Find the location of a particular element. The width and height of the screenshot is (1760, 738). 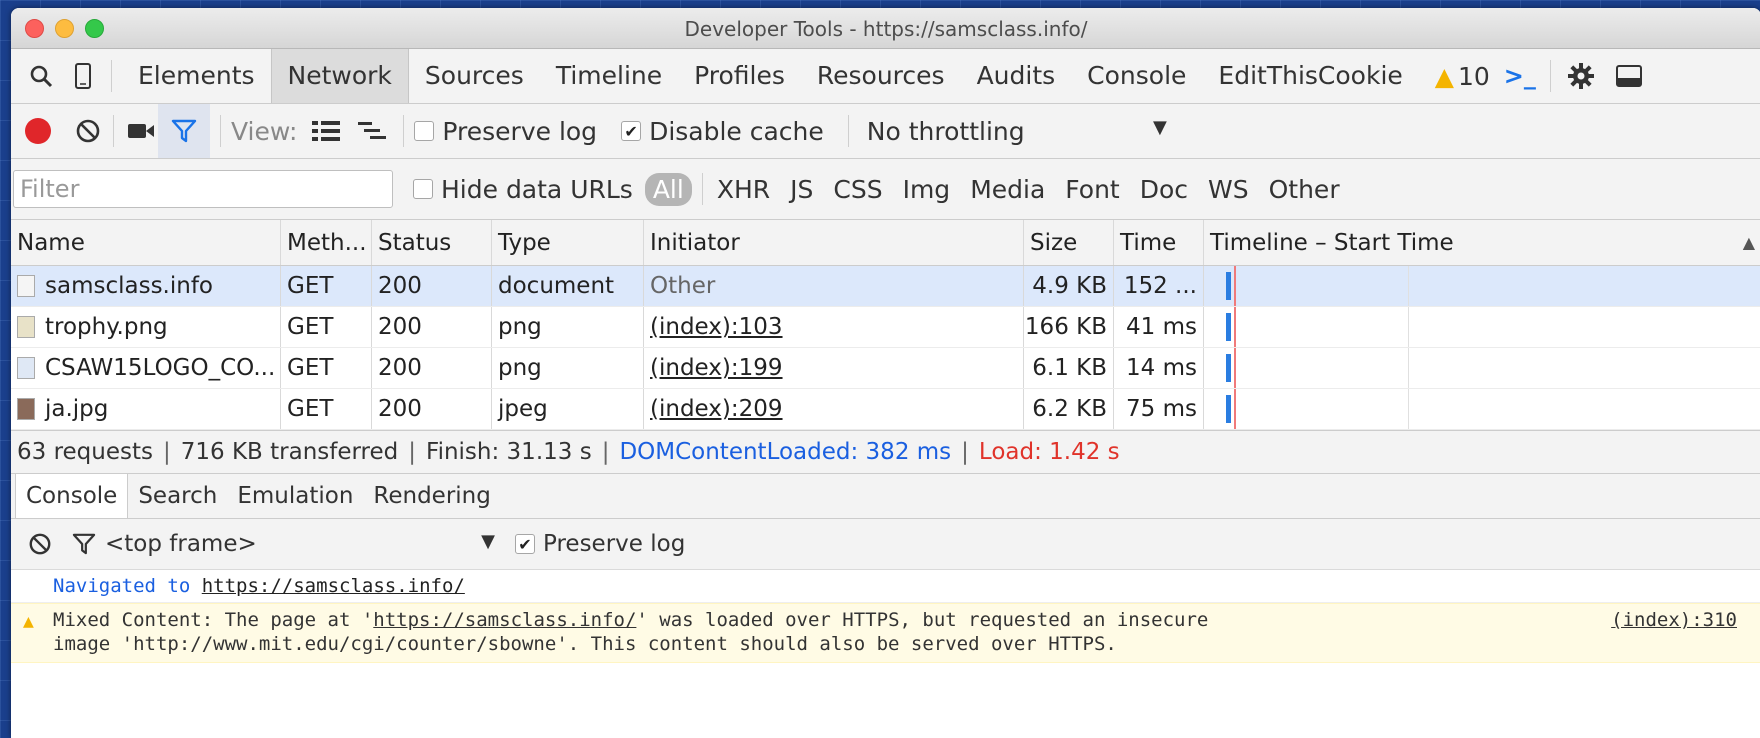

filter-input is located at coordinates (203, 189).